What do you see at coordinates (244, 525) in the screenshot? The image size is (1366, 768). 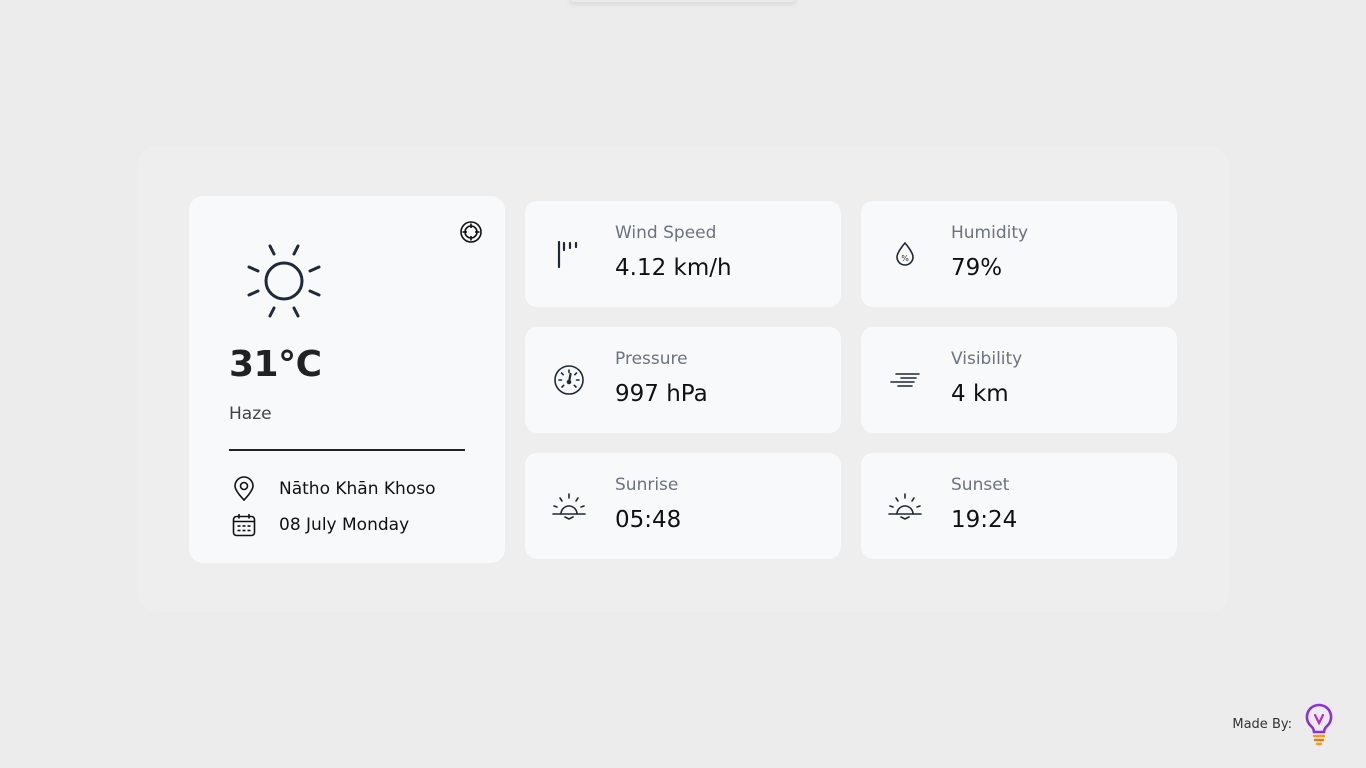 I see `calendar-icon` at bounding box center [244, 525].